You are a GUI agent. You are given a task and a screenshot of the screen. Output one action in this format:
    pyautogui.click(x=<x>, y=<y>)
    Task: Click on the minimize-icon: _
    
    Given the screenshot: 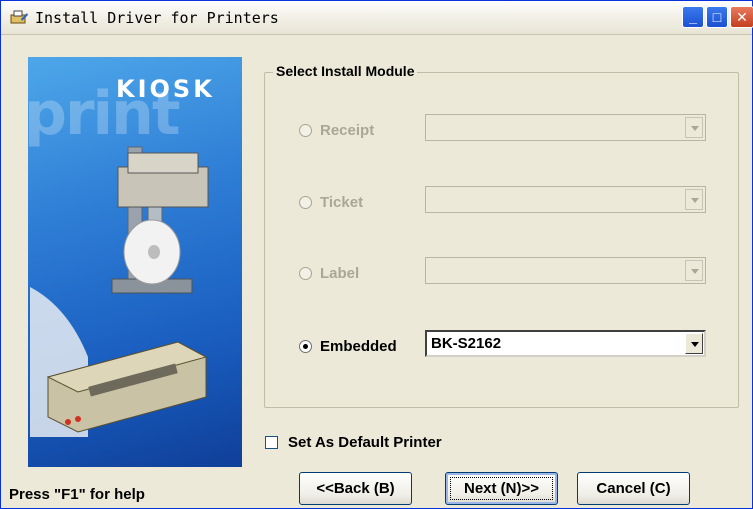 What is the action you would take?
    pyautogui.click(x=693, y=17)
    